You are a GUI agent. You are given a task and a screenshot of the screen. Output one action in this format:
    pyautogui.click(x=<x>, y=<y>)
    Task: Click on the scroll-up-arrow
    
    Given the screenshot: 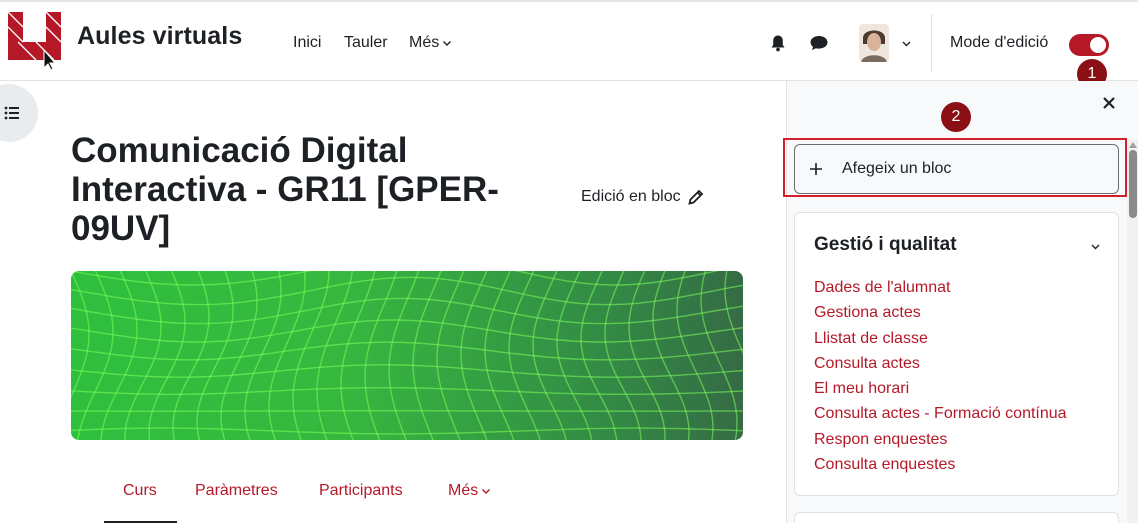 What is the action you would take?
    pyautogui.click(x=1133, y=145)
    